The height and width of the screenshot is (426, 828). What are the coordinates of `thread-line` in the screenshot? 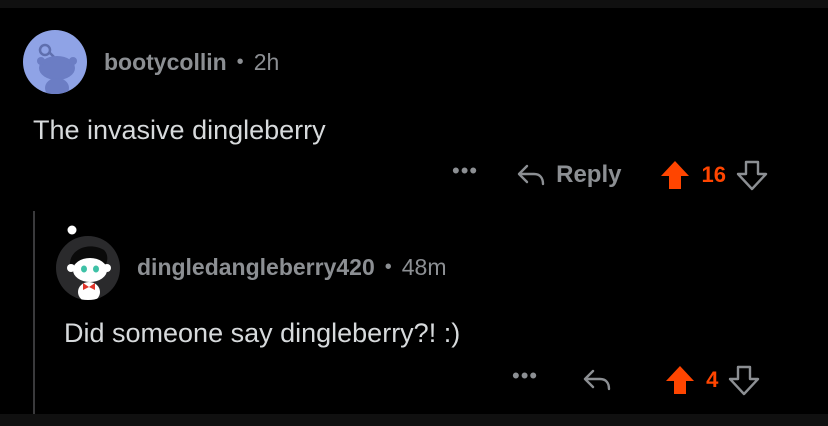 It's located at (34, 312).